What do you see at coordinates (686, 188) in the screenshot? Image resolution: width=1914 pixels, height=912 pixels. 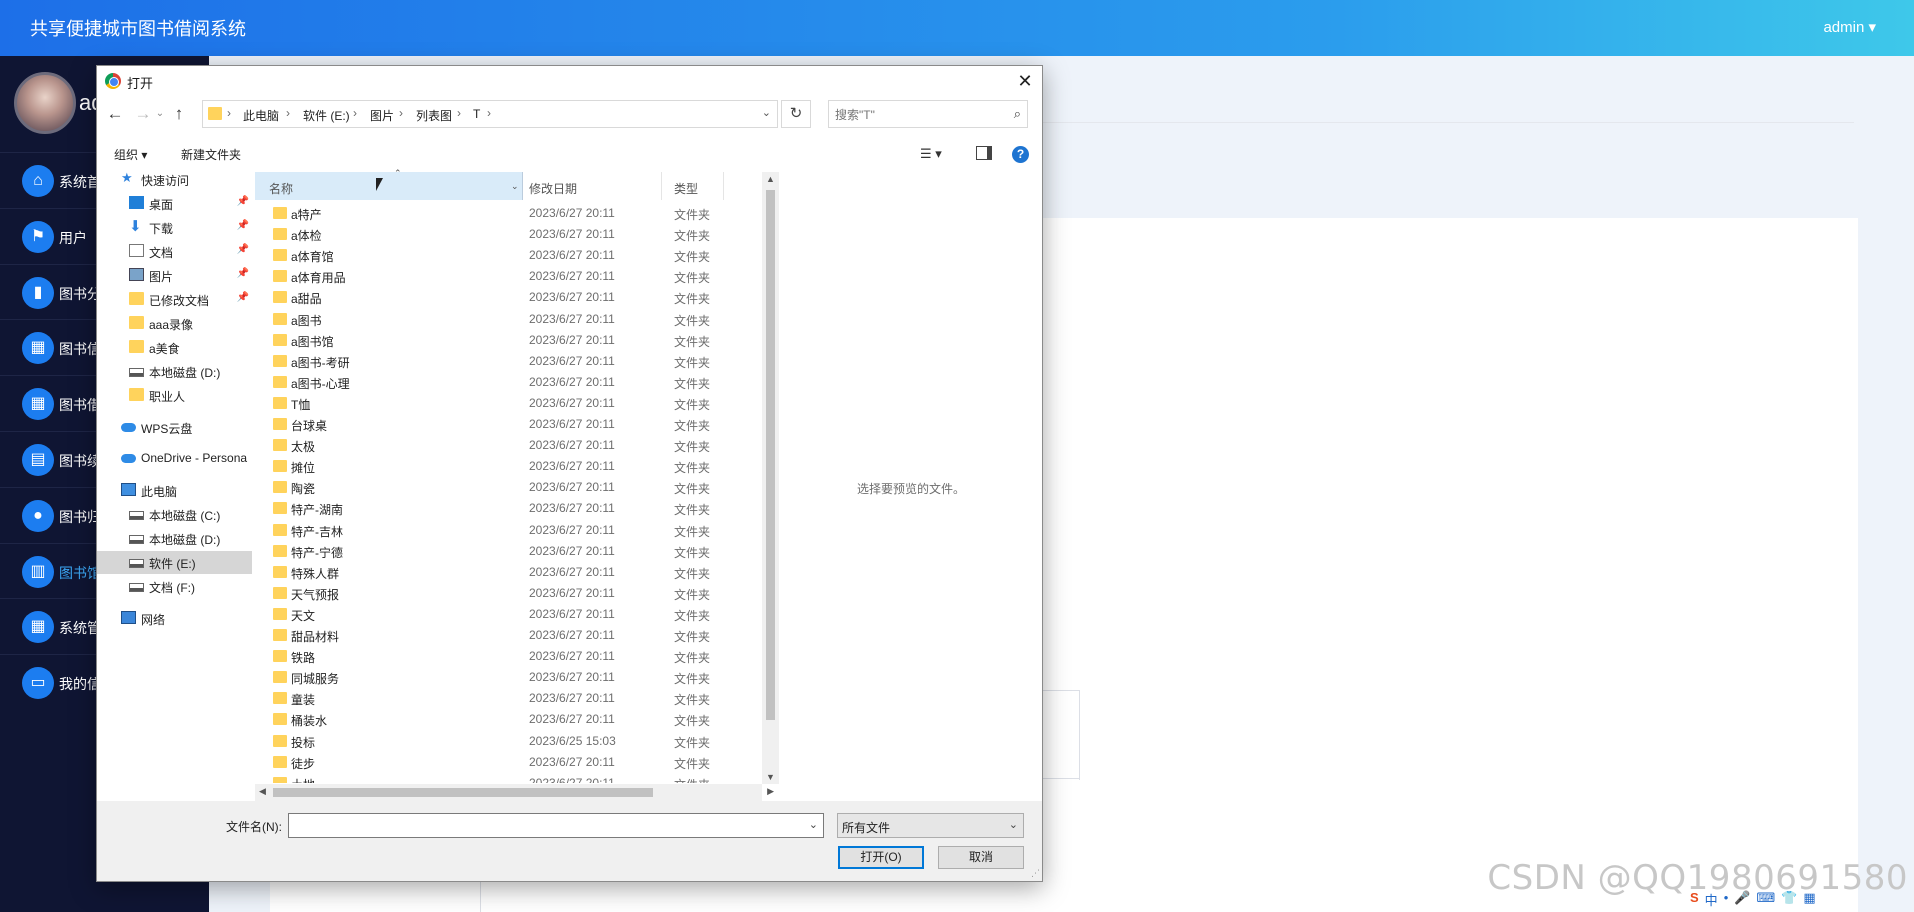 I see `column-type: 类型` at bounding box center [686, 188].